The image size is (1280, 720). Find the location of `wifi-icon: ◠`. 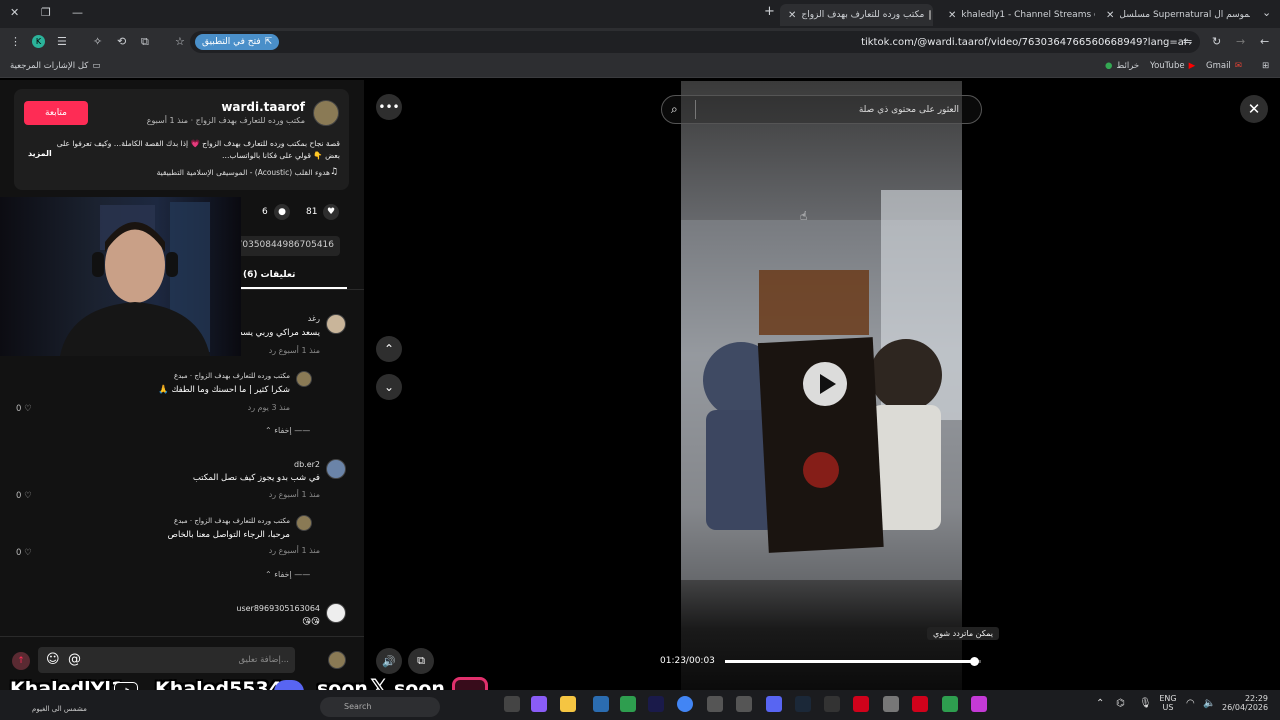

wifi-icon: ◠ is located at coordinates (1190, 703).